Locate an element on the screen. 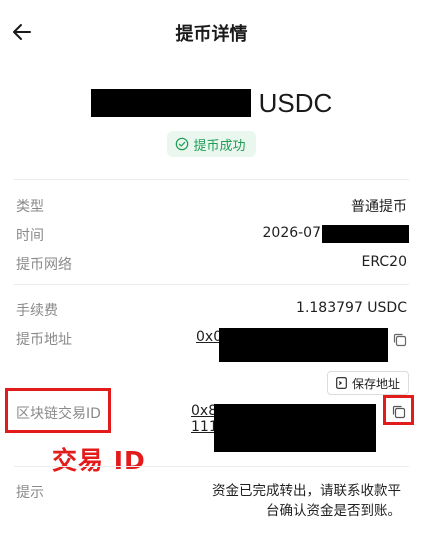 Image resolution: width=423 pixels, height=545 pixels. document-icon is located at coordinates (341, 383).